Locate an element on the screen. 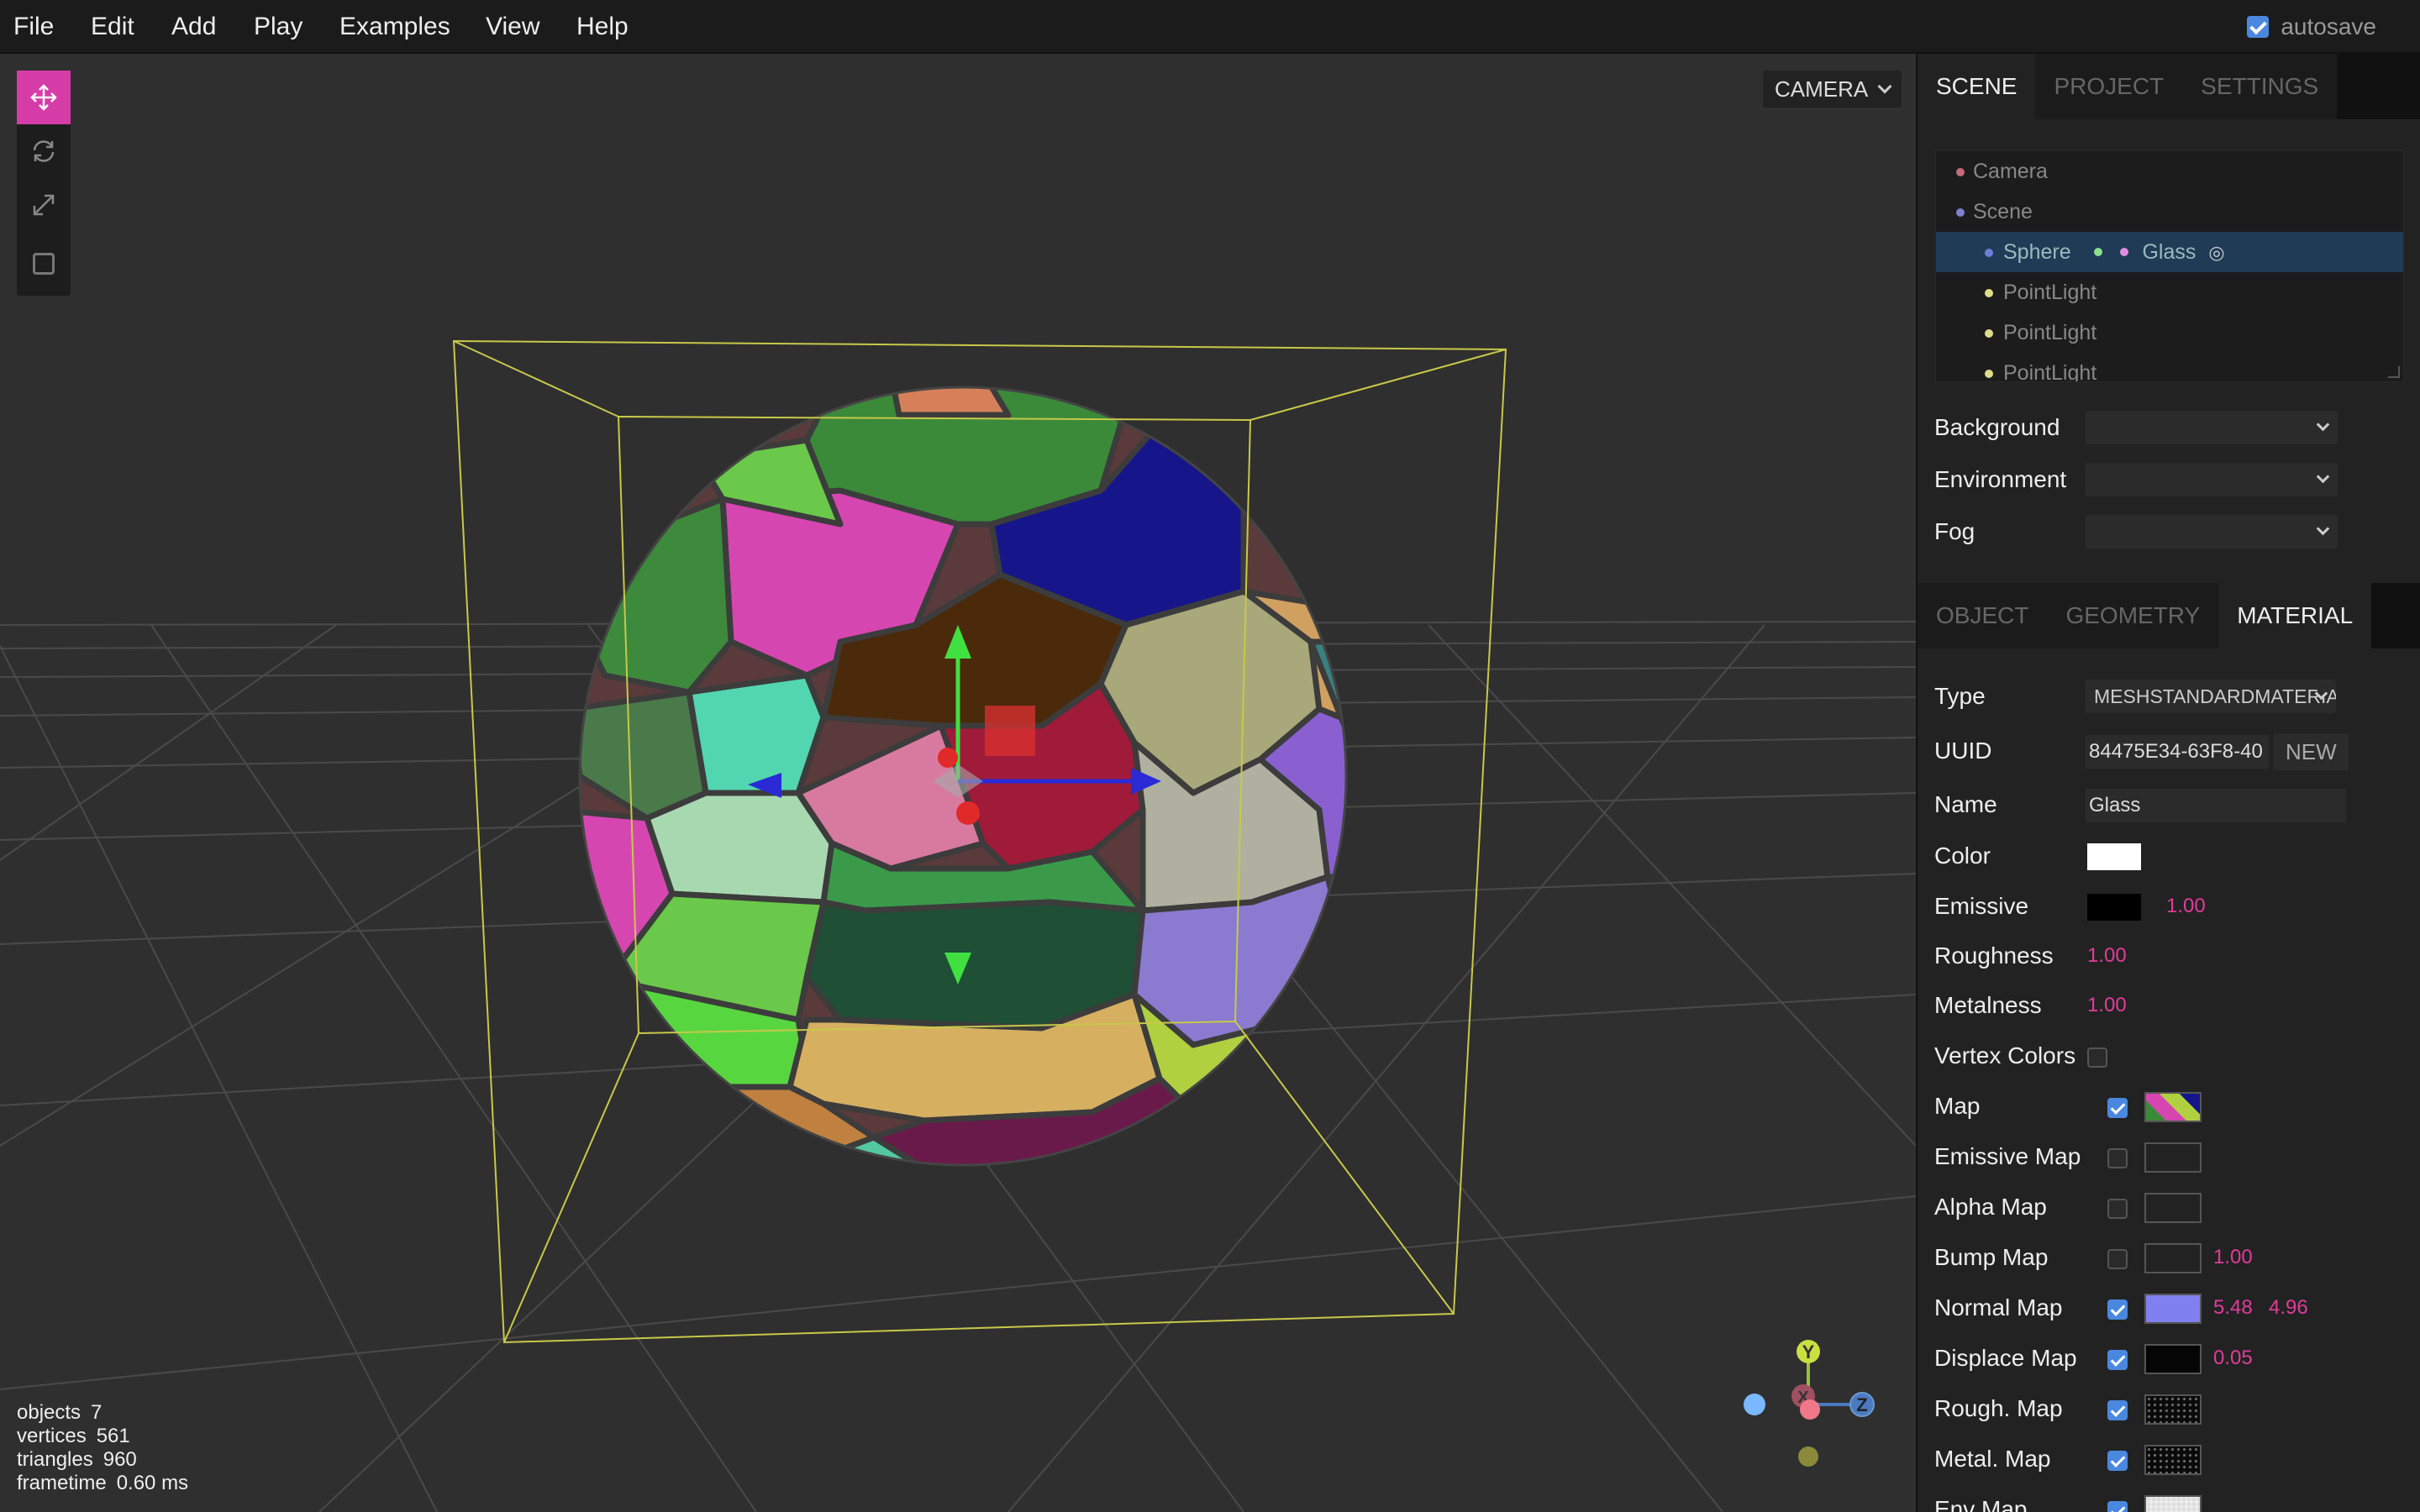  rough-map-label: Rough. Map is located at coordinates (1998, 1408).